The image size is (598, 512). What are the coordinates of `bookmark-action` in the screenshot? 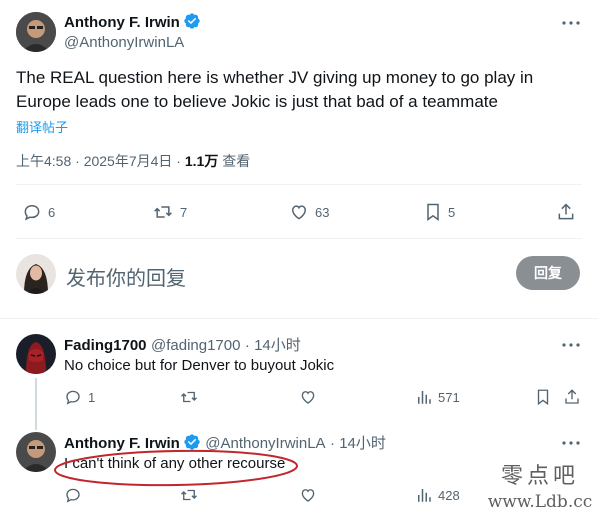 It's located at (543, 397).